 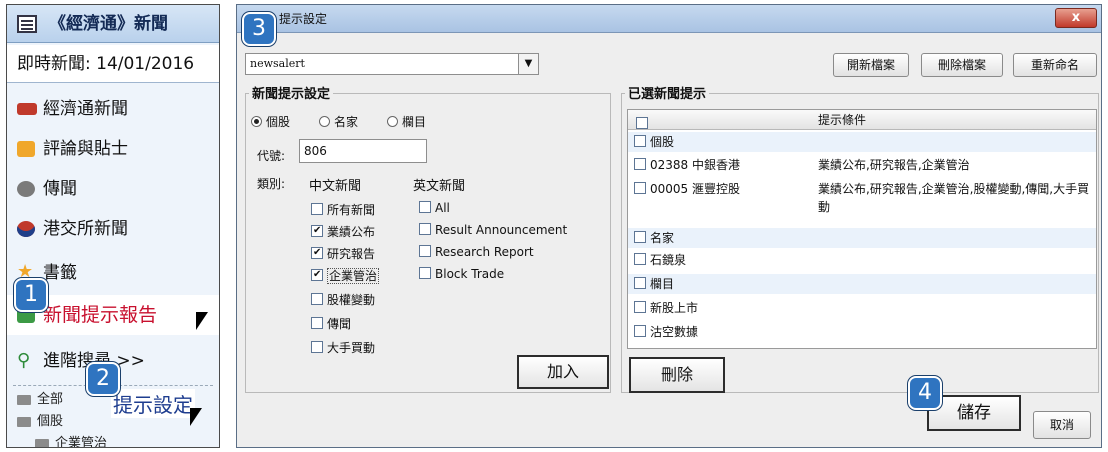 I want to click on row-name: 02388 中銀香港, so click(x=687, y=165).